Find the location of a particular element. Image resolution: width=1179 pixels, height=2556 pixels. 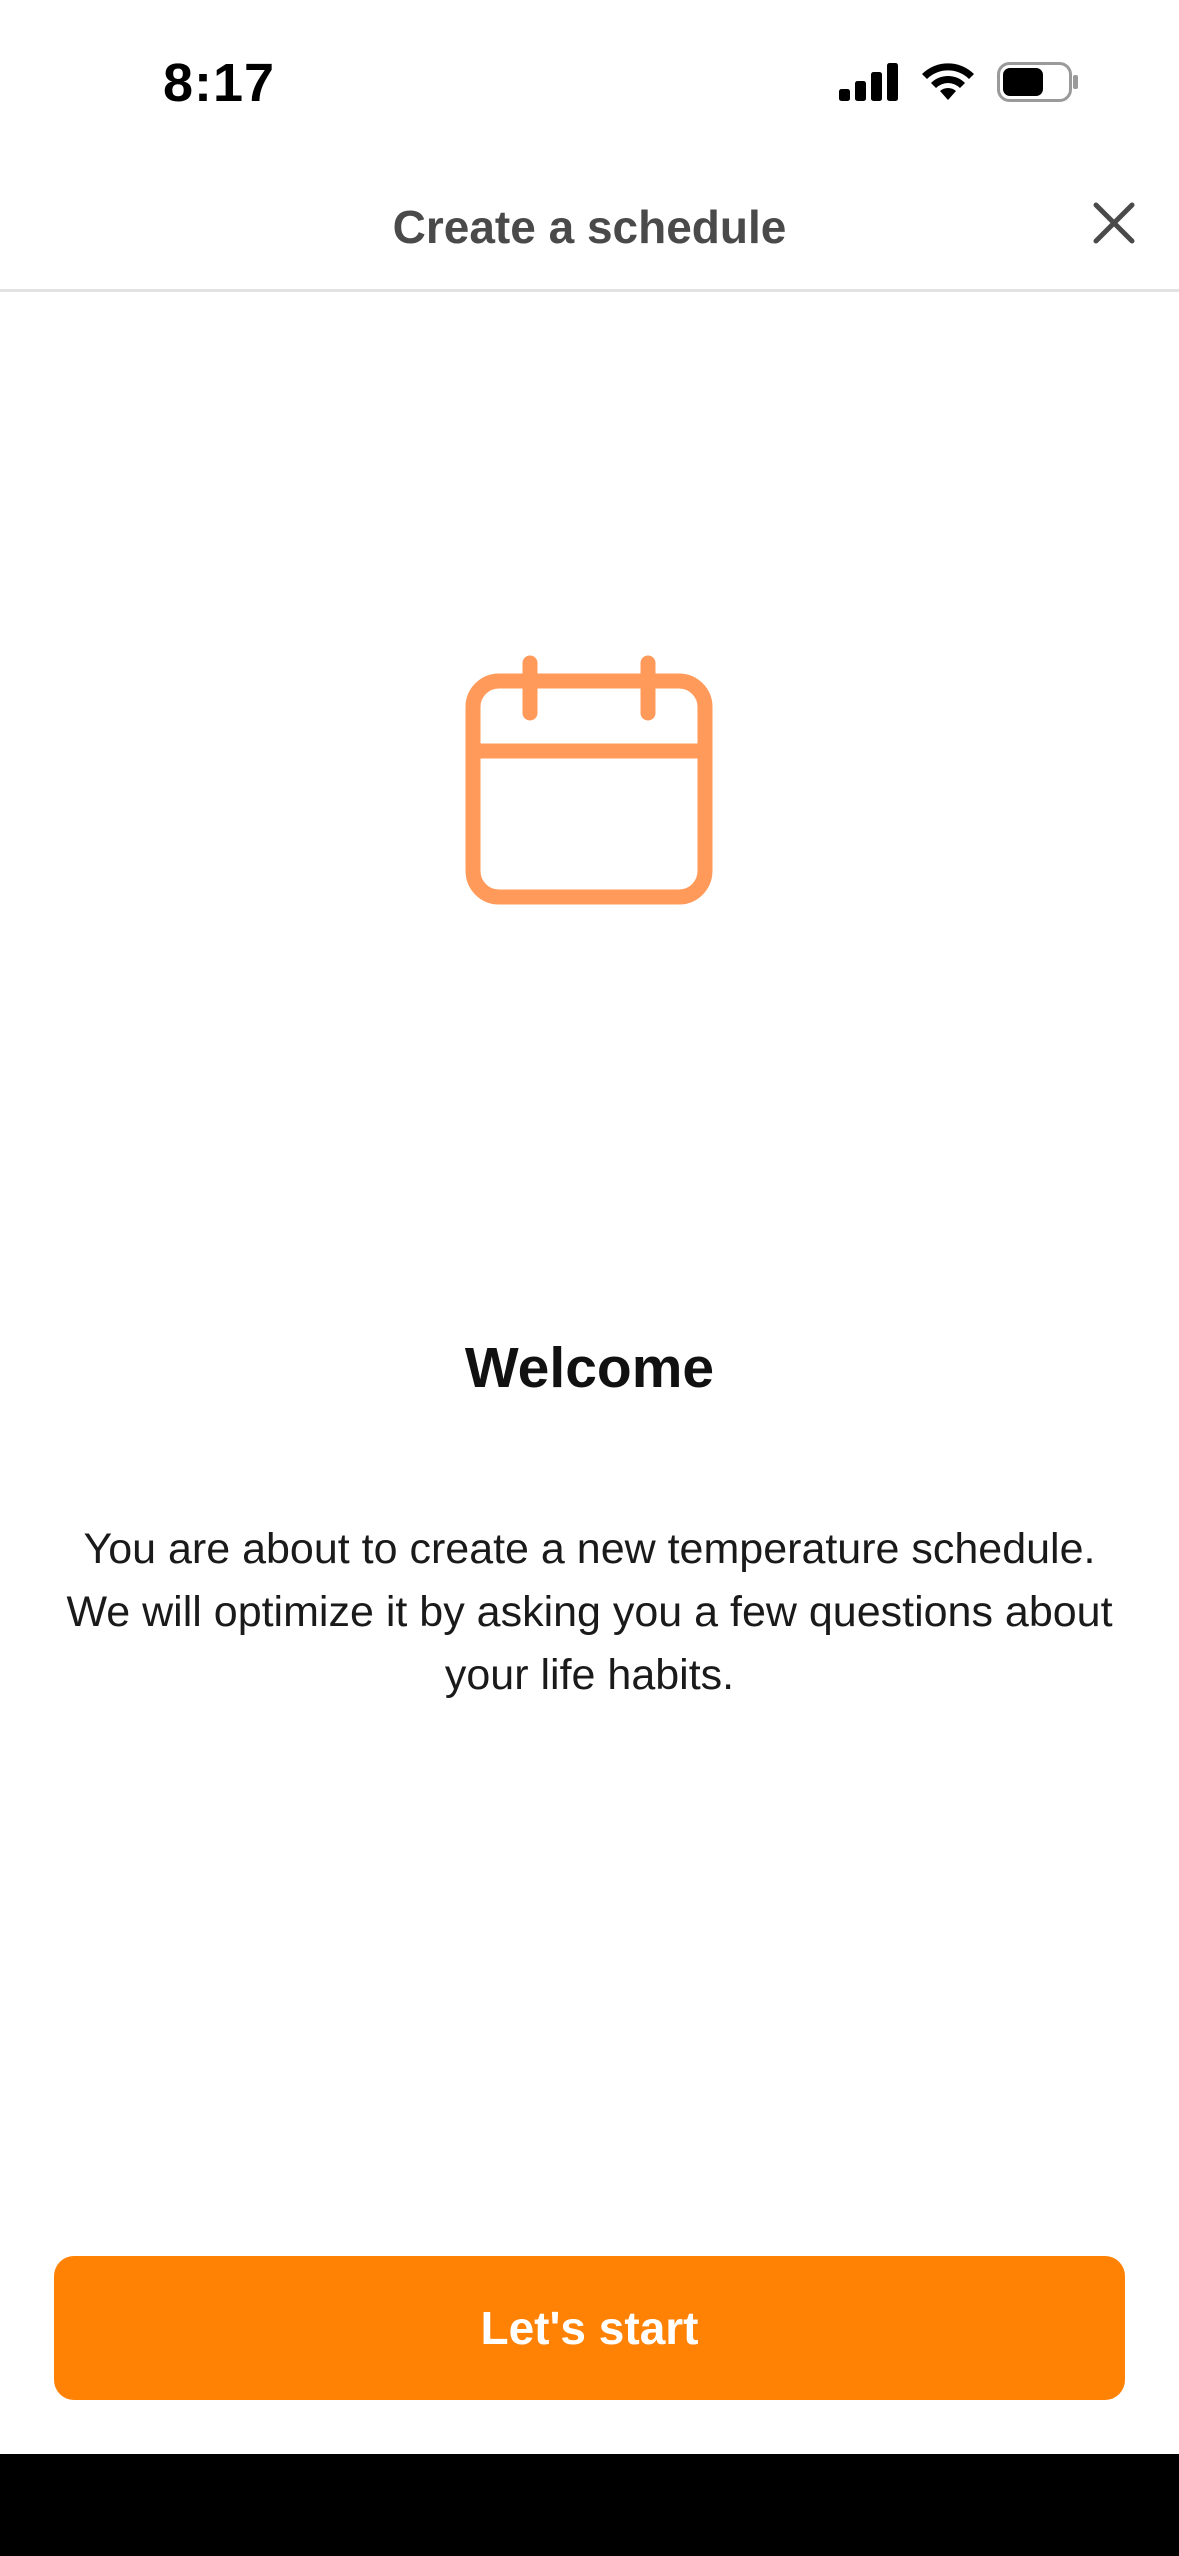

bottom-bar is located at coordinates (589, 2505).